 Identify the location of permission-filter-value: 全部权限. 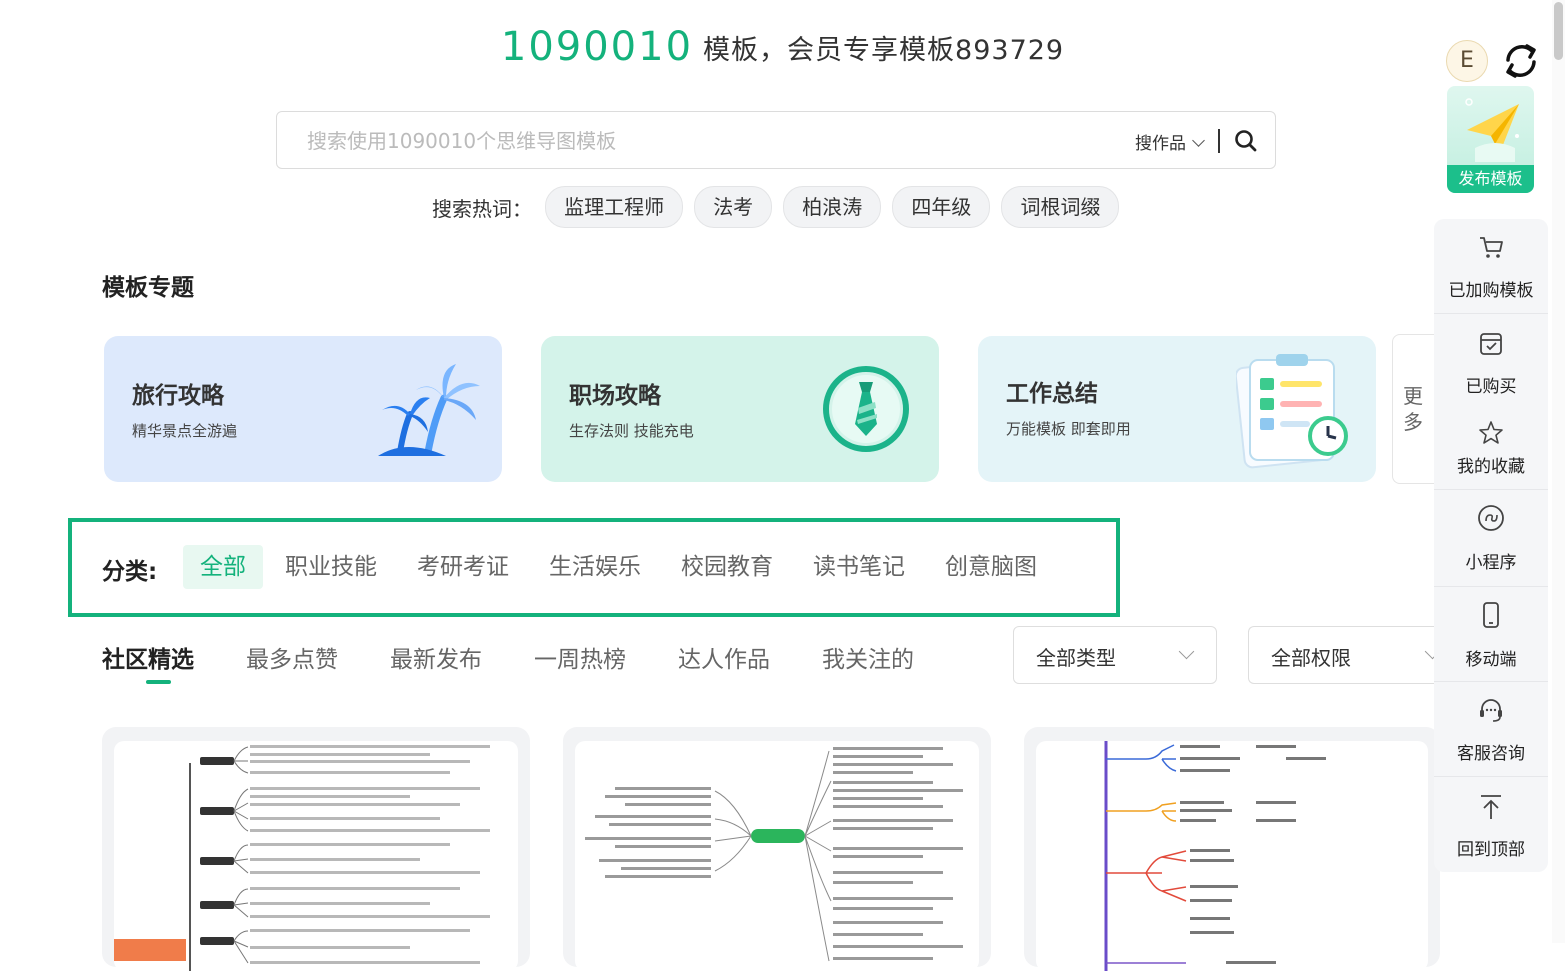
(1311, 658).